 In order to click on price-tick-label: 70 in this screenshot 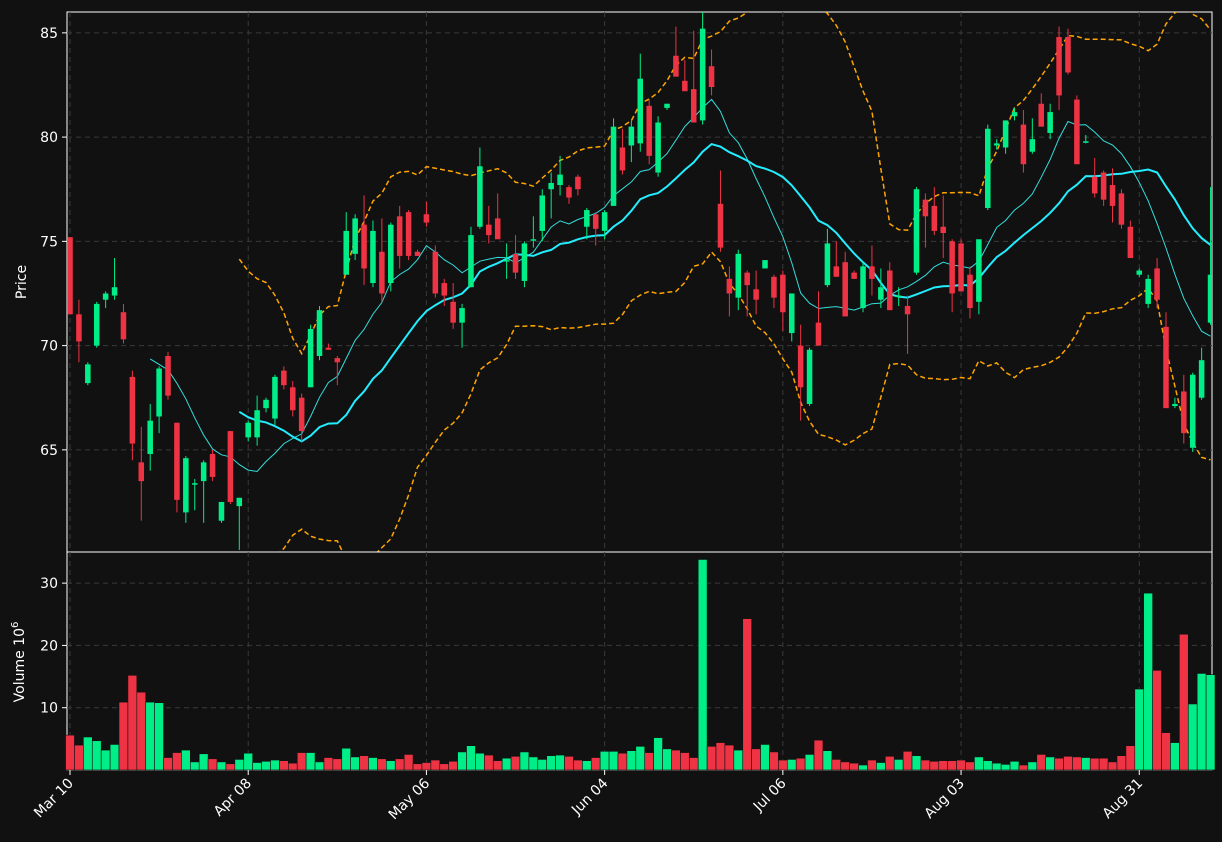, I will do `click(49, 347)`.